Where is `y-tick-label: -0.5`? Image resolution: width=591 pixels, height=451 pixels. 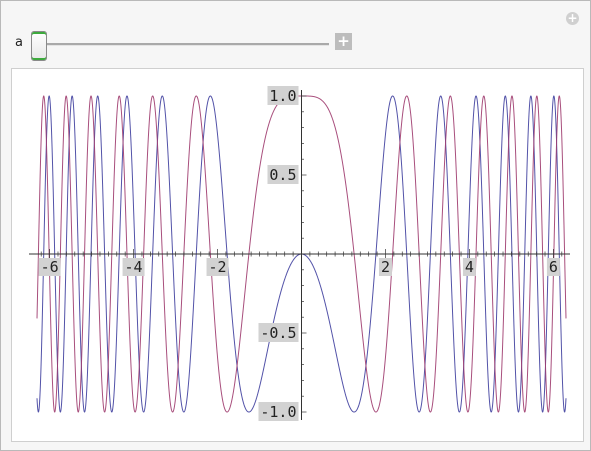 y-tick-label: -0.5 is located at coordinates (278, 333).